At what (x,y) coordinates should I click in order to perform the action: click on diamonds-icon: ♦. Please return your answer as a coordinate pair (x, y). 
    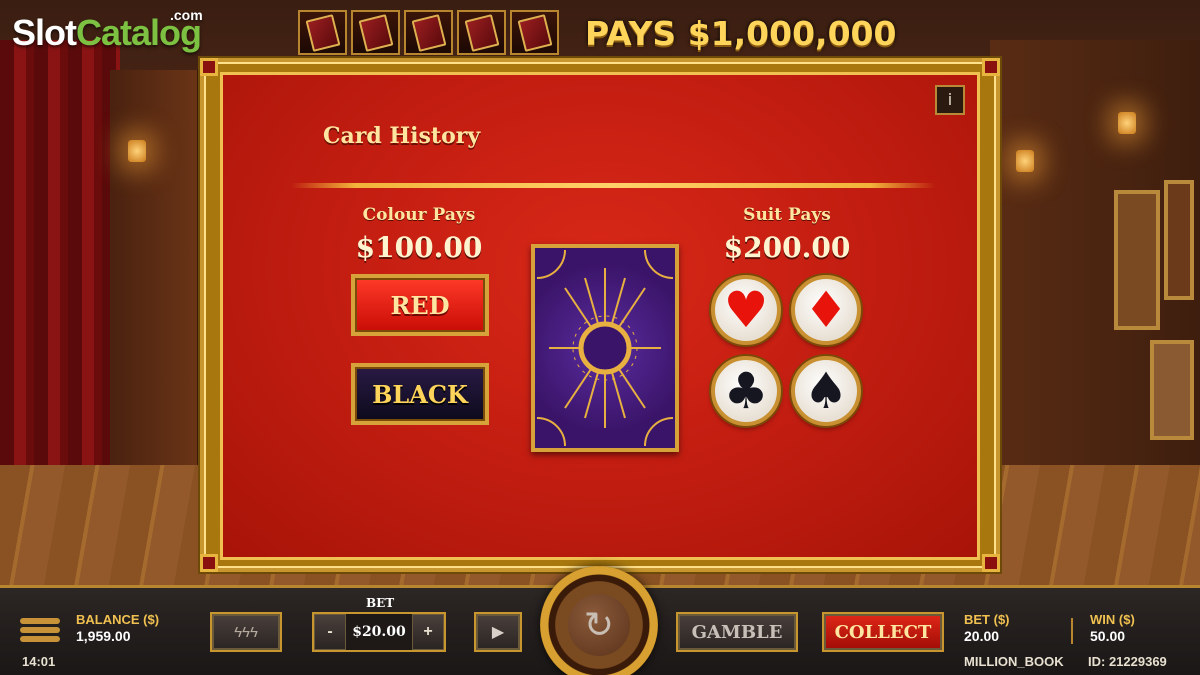
    Looking at the image, I should click on (826, 310).